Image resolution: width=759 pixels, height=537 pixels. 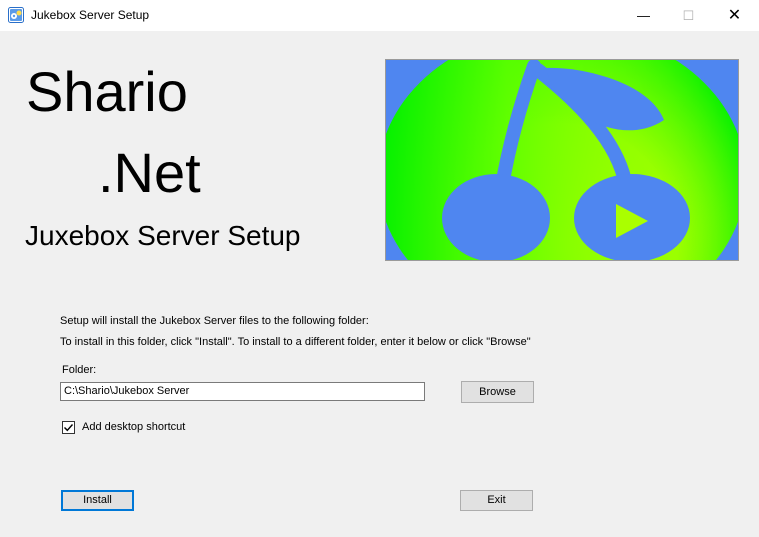 What do you see at coordinates (496, 500) in the screenshot?
I see `exit-button: Exit` at bounding box center [496, 500].